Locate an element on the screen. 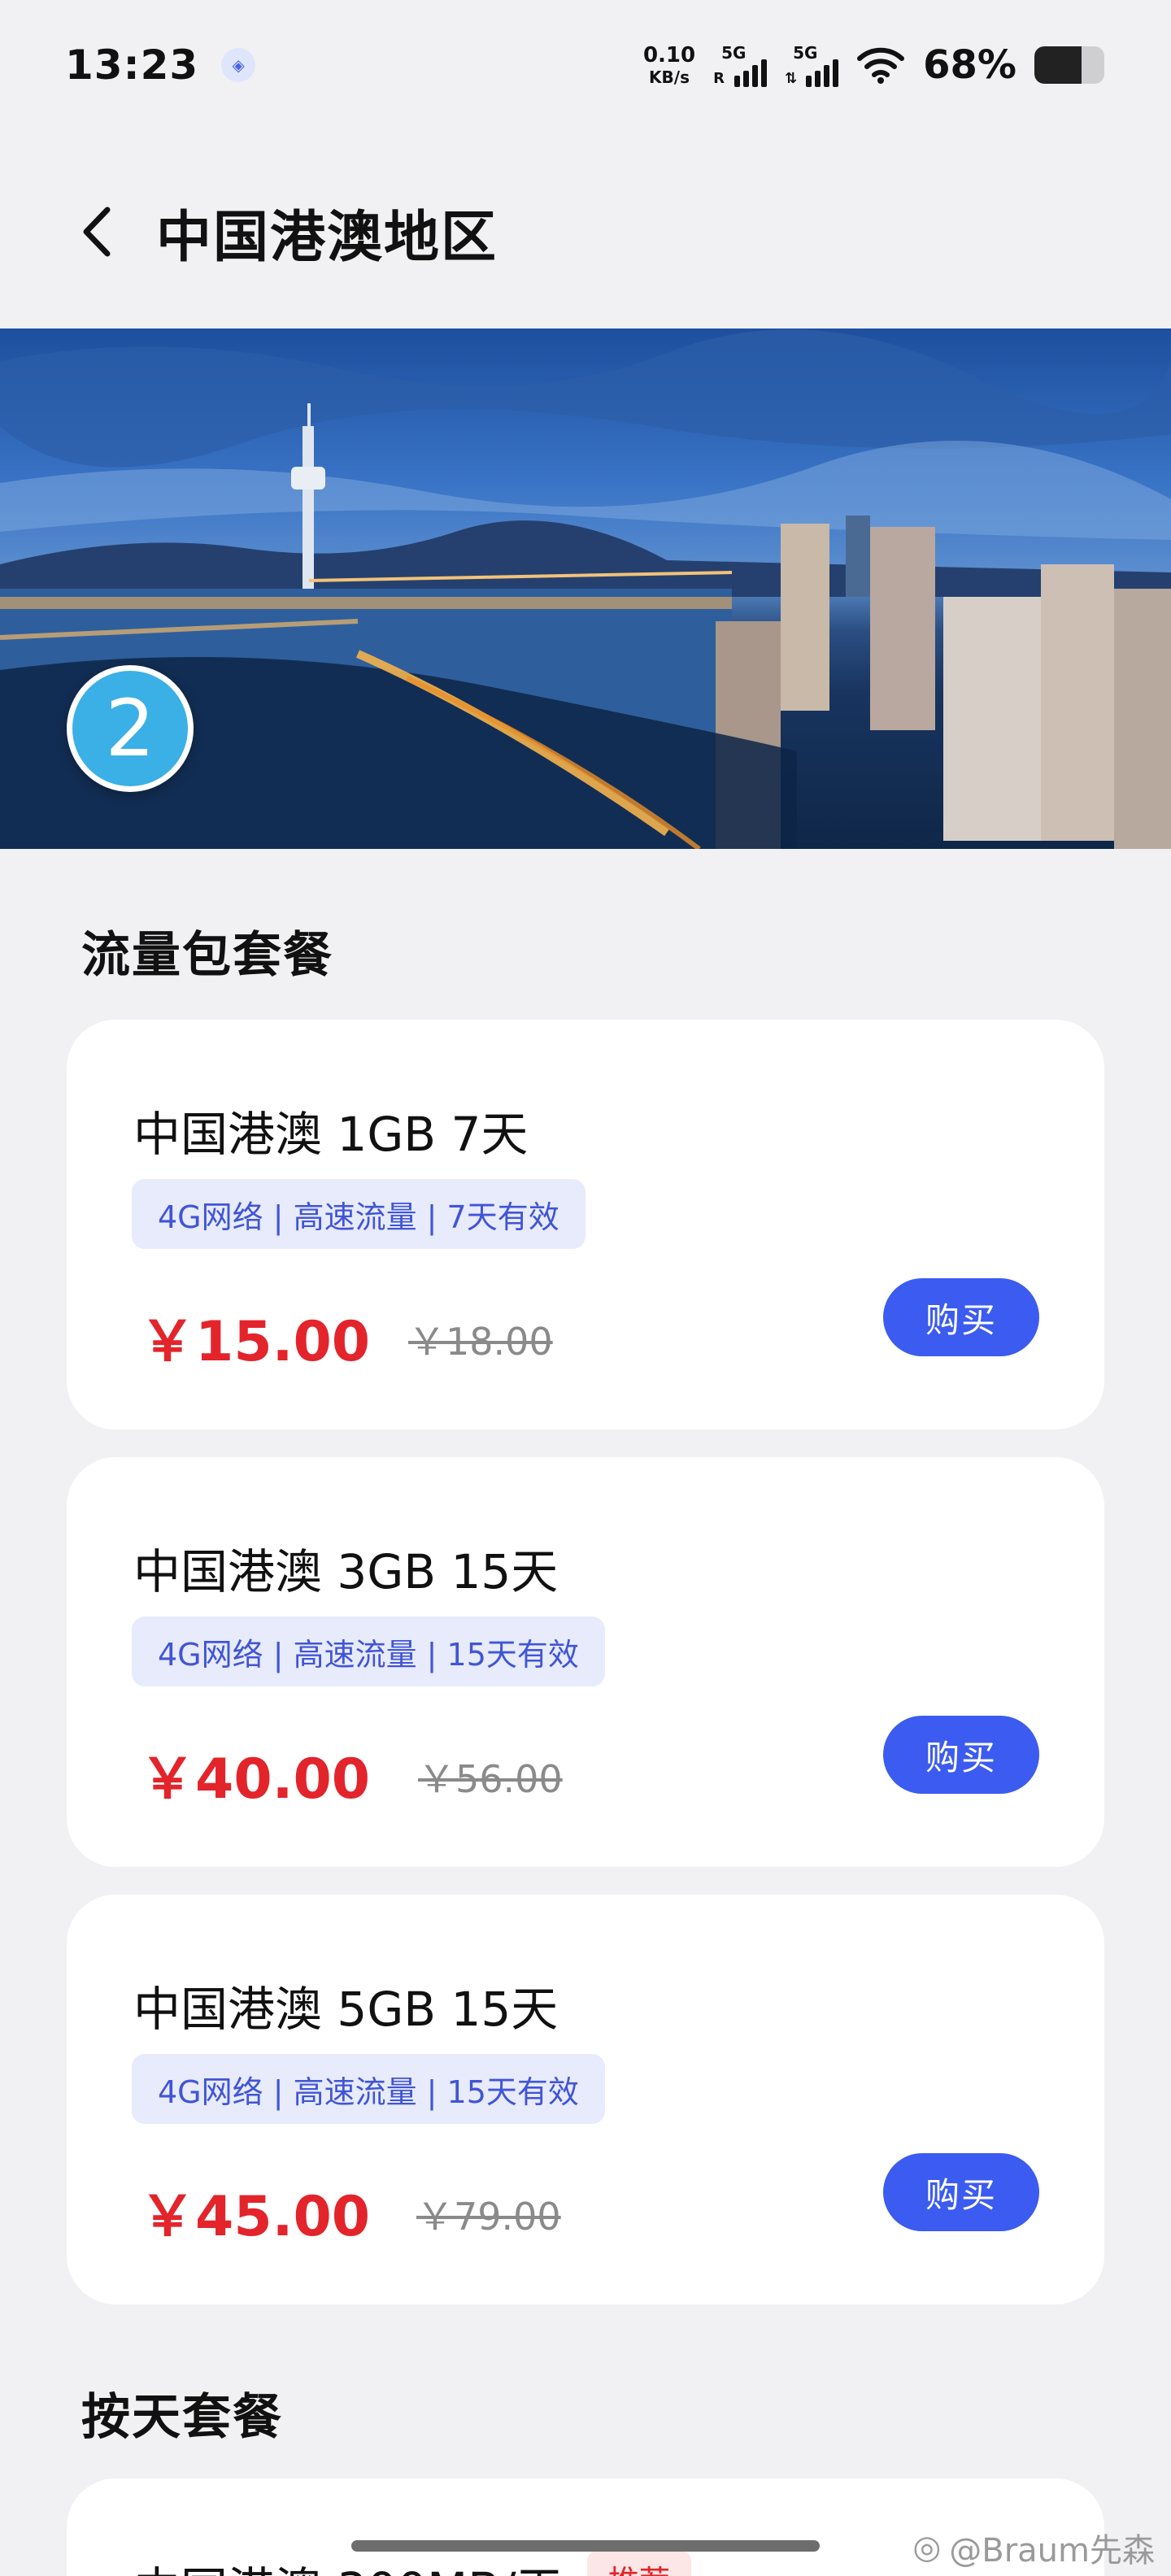  network-speed-value: 0.10 is located at coordinates (669, 55).